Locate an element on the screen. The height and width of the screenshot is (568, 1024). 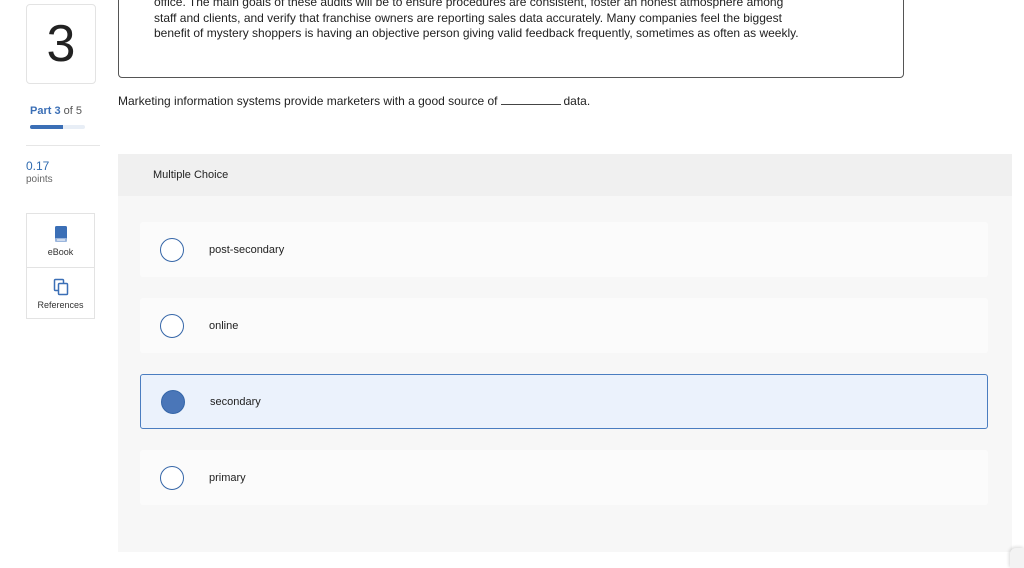
option-online: online is located at coordinates (564, 325).